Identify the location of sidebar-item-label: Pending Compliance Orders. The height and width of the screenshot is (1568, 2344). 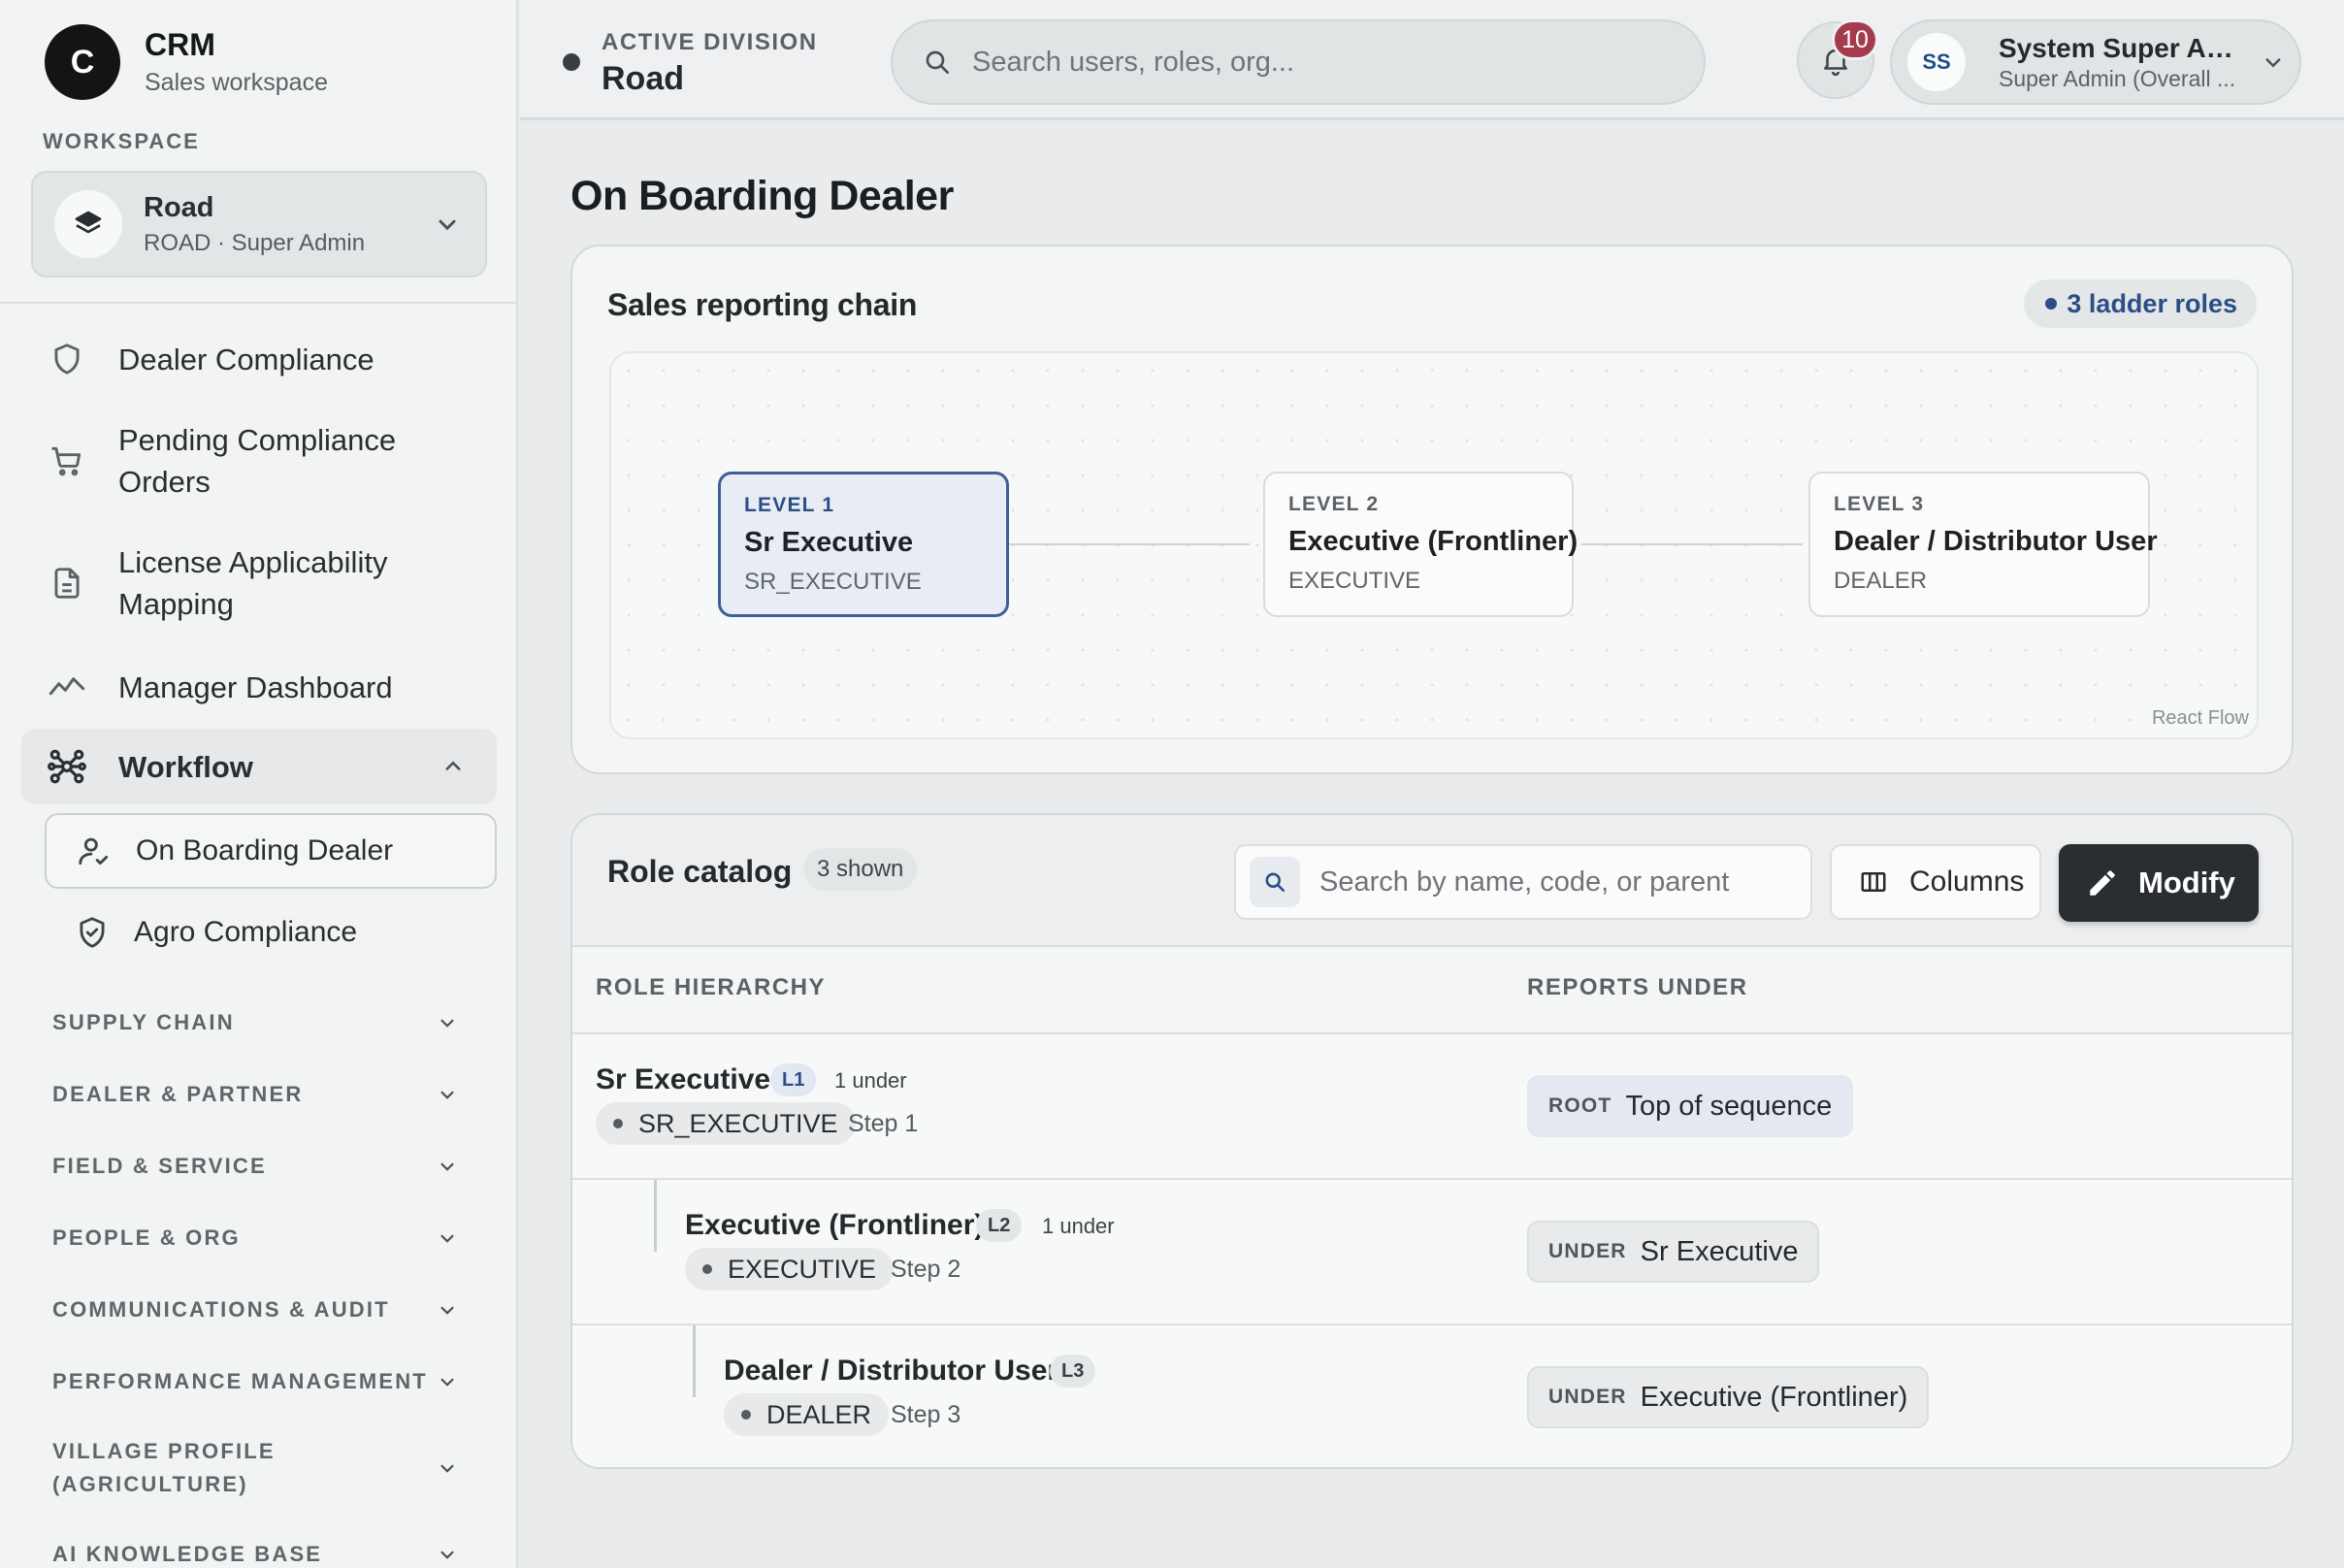
(257, 461).